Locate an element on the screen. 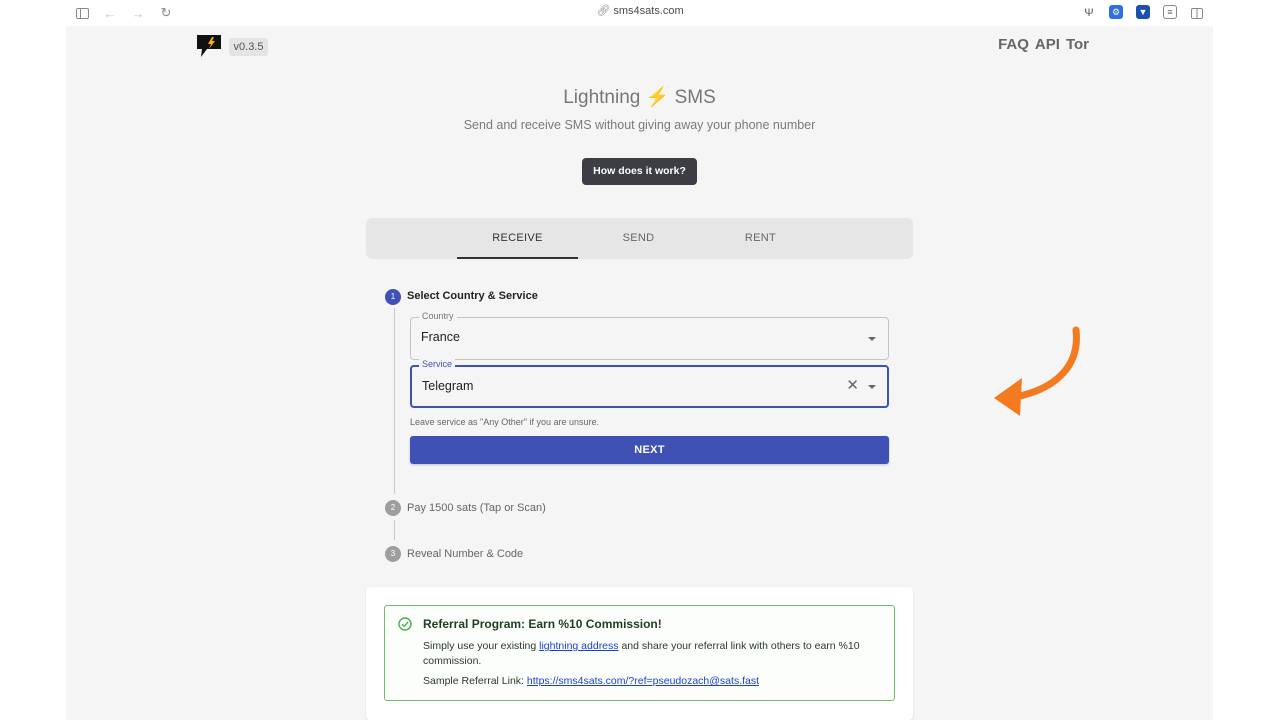 The height and width of the screenshot is (720, 1280). country-value: France is located at coordinates (440, 337).